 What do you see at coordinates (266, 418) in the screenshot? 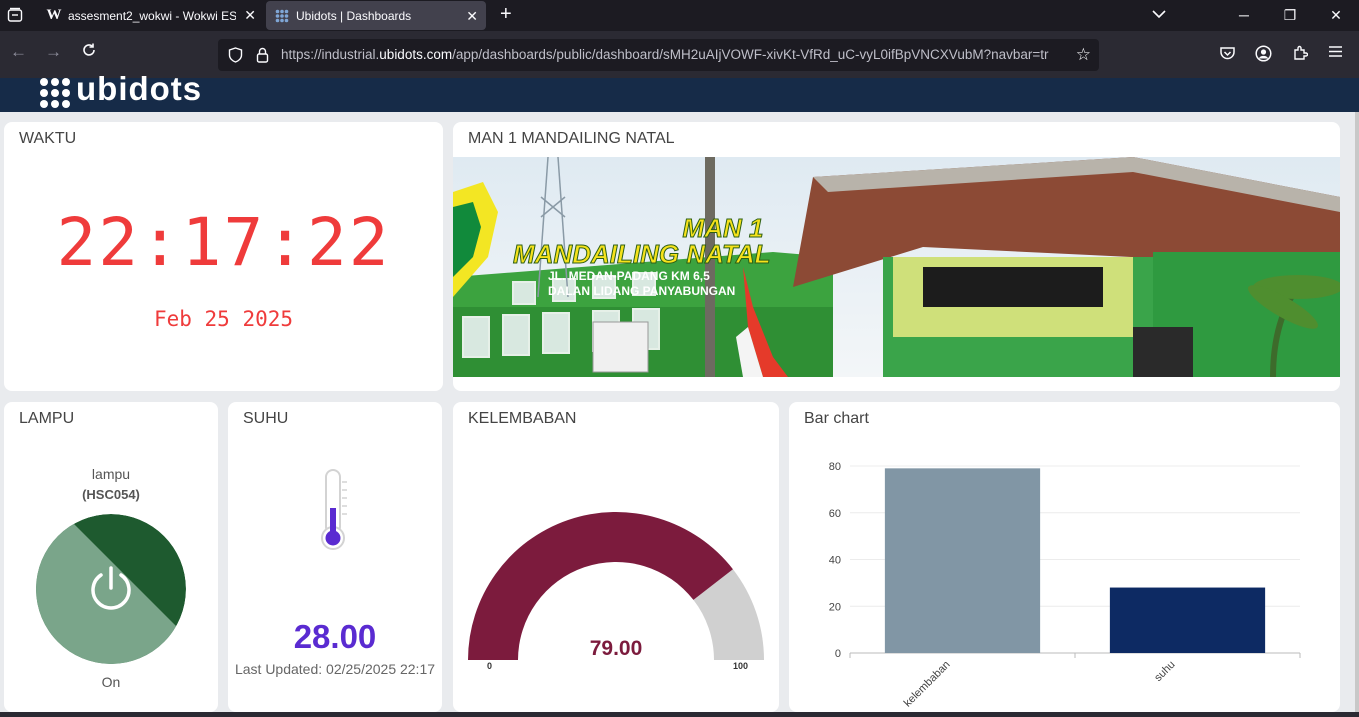
I see `widget-title: SUHU` at bounding box center [266, 418].